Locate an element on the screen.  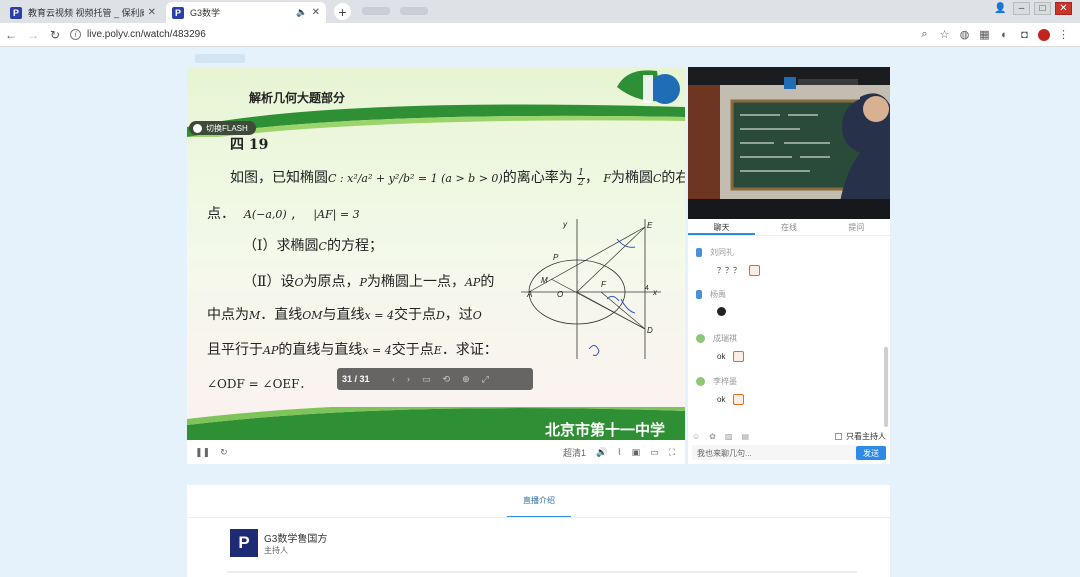
window-controls: 👤 – □ ✕ is located at coordinates (1032, 8).